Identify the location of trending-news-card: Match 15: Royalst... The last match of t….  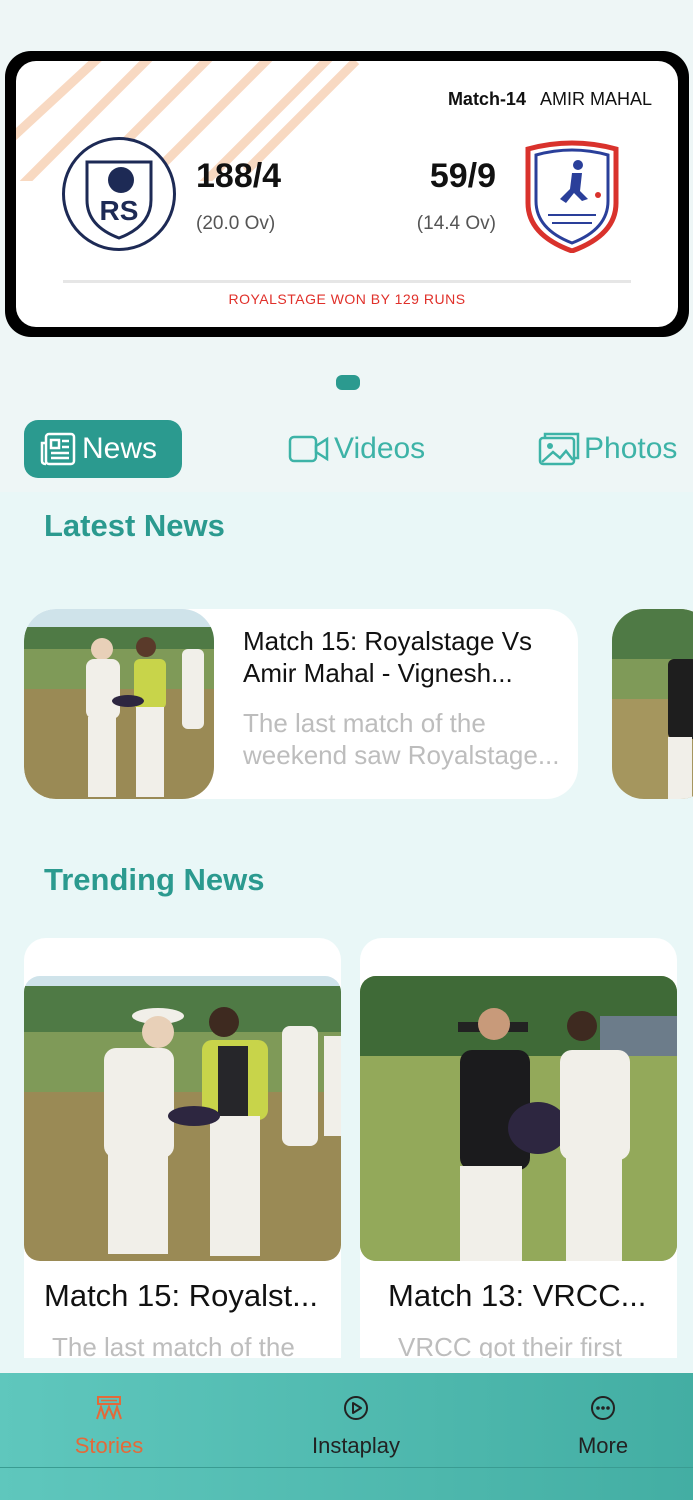
(182, 1148).